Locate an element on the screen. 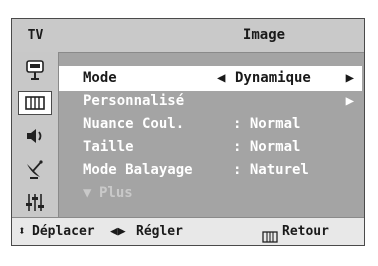 The width and height of the screenshot is (378, 266). speaker-icon is located at coordinates (35, 136).